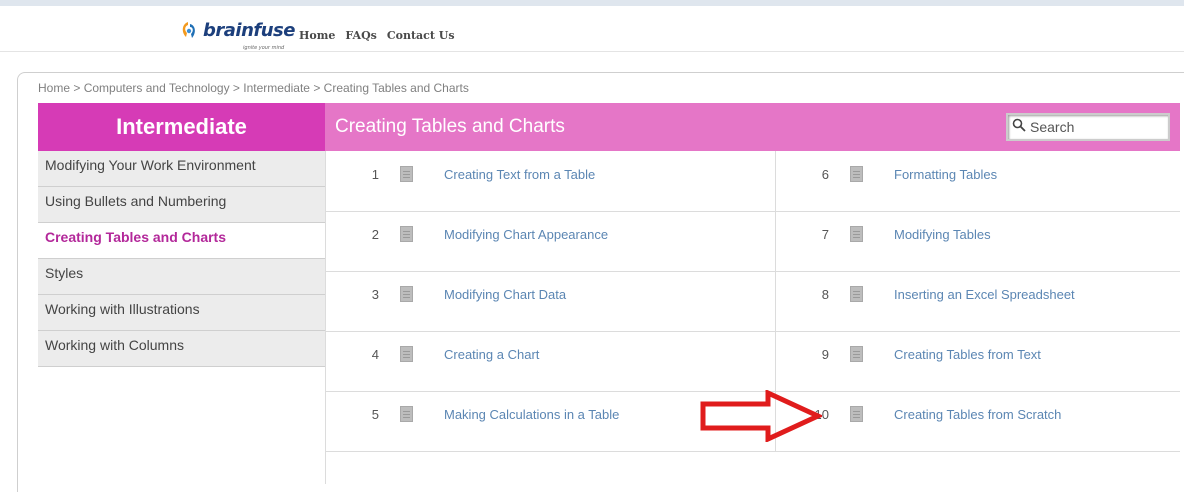 The height and width of the screenshot is (492, 1184). I want to click on lesson-number: 3, so click(375, 294).